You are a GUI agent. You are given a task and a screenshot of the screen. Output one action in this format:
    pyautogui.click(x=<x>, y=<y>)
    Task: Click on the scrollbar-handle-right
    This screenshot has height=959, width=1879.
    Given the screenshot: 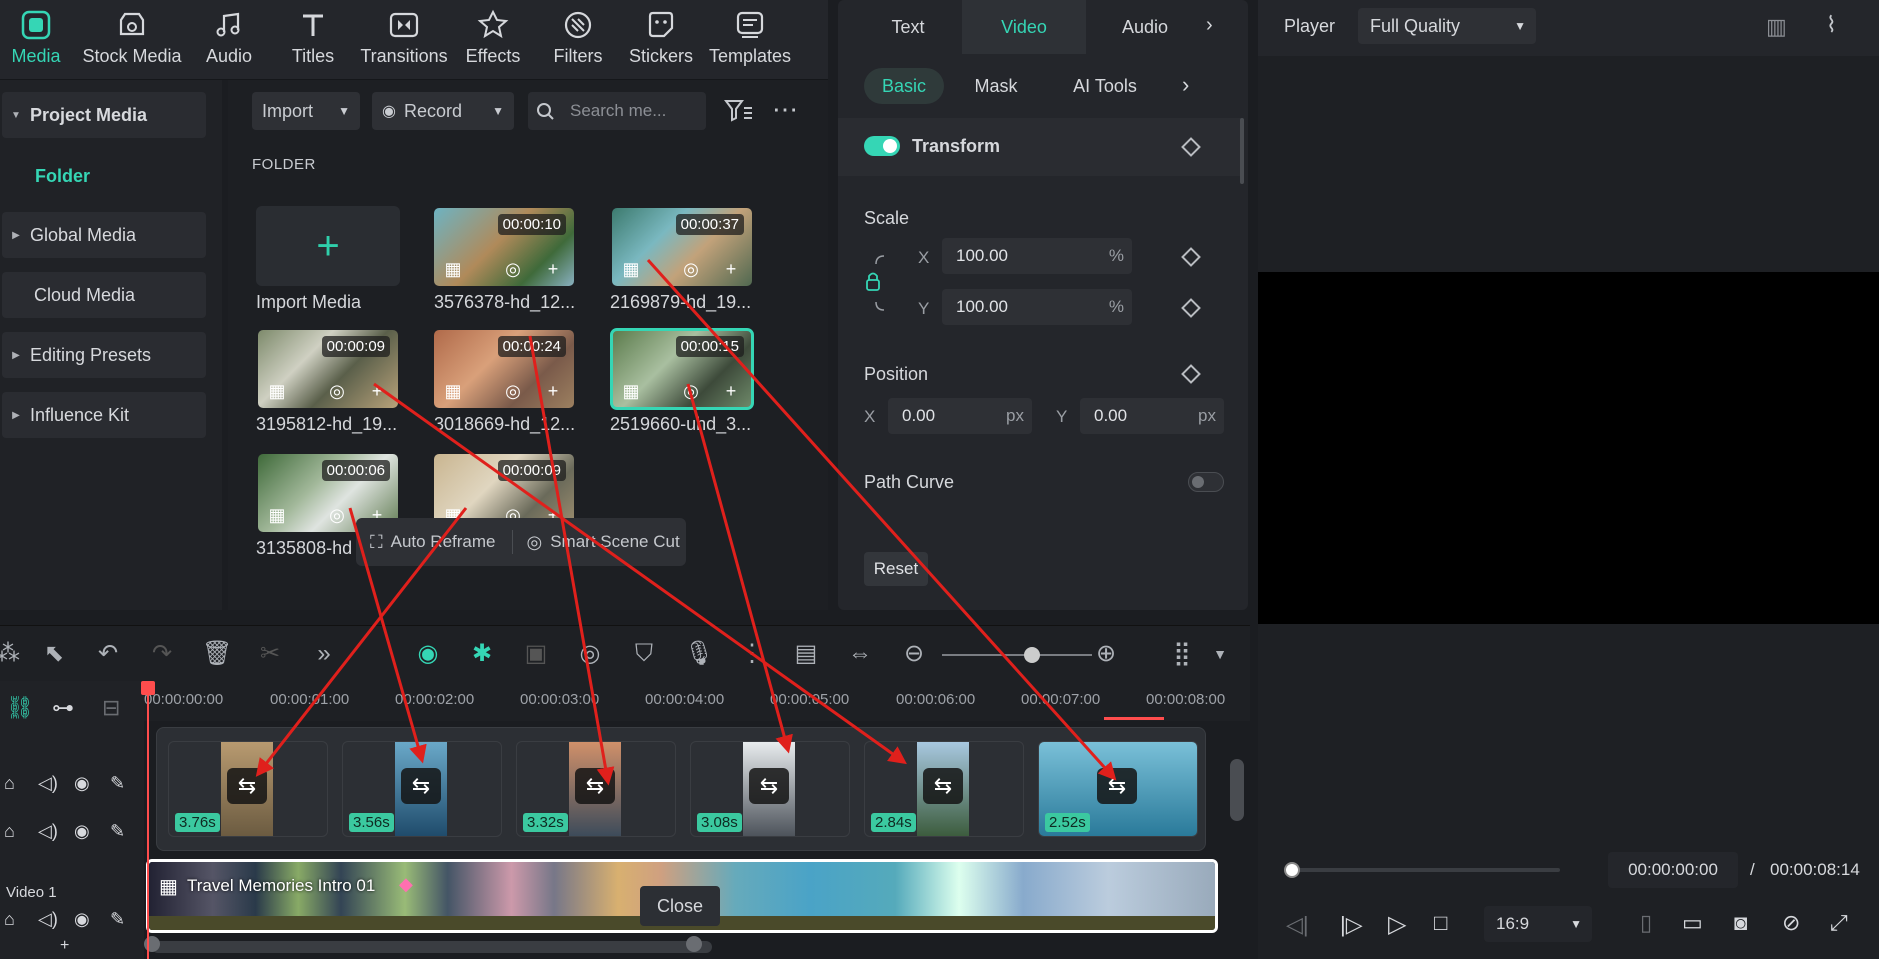 What is the action you would take?
    pyautogui.click(x=694, y=944)
    